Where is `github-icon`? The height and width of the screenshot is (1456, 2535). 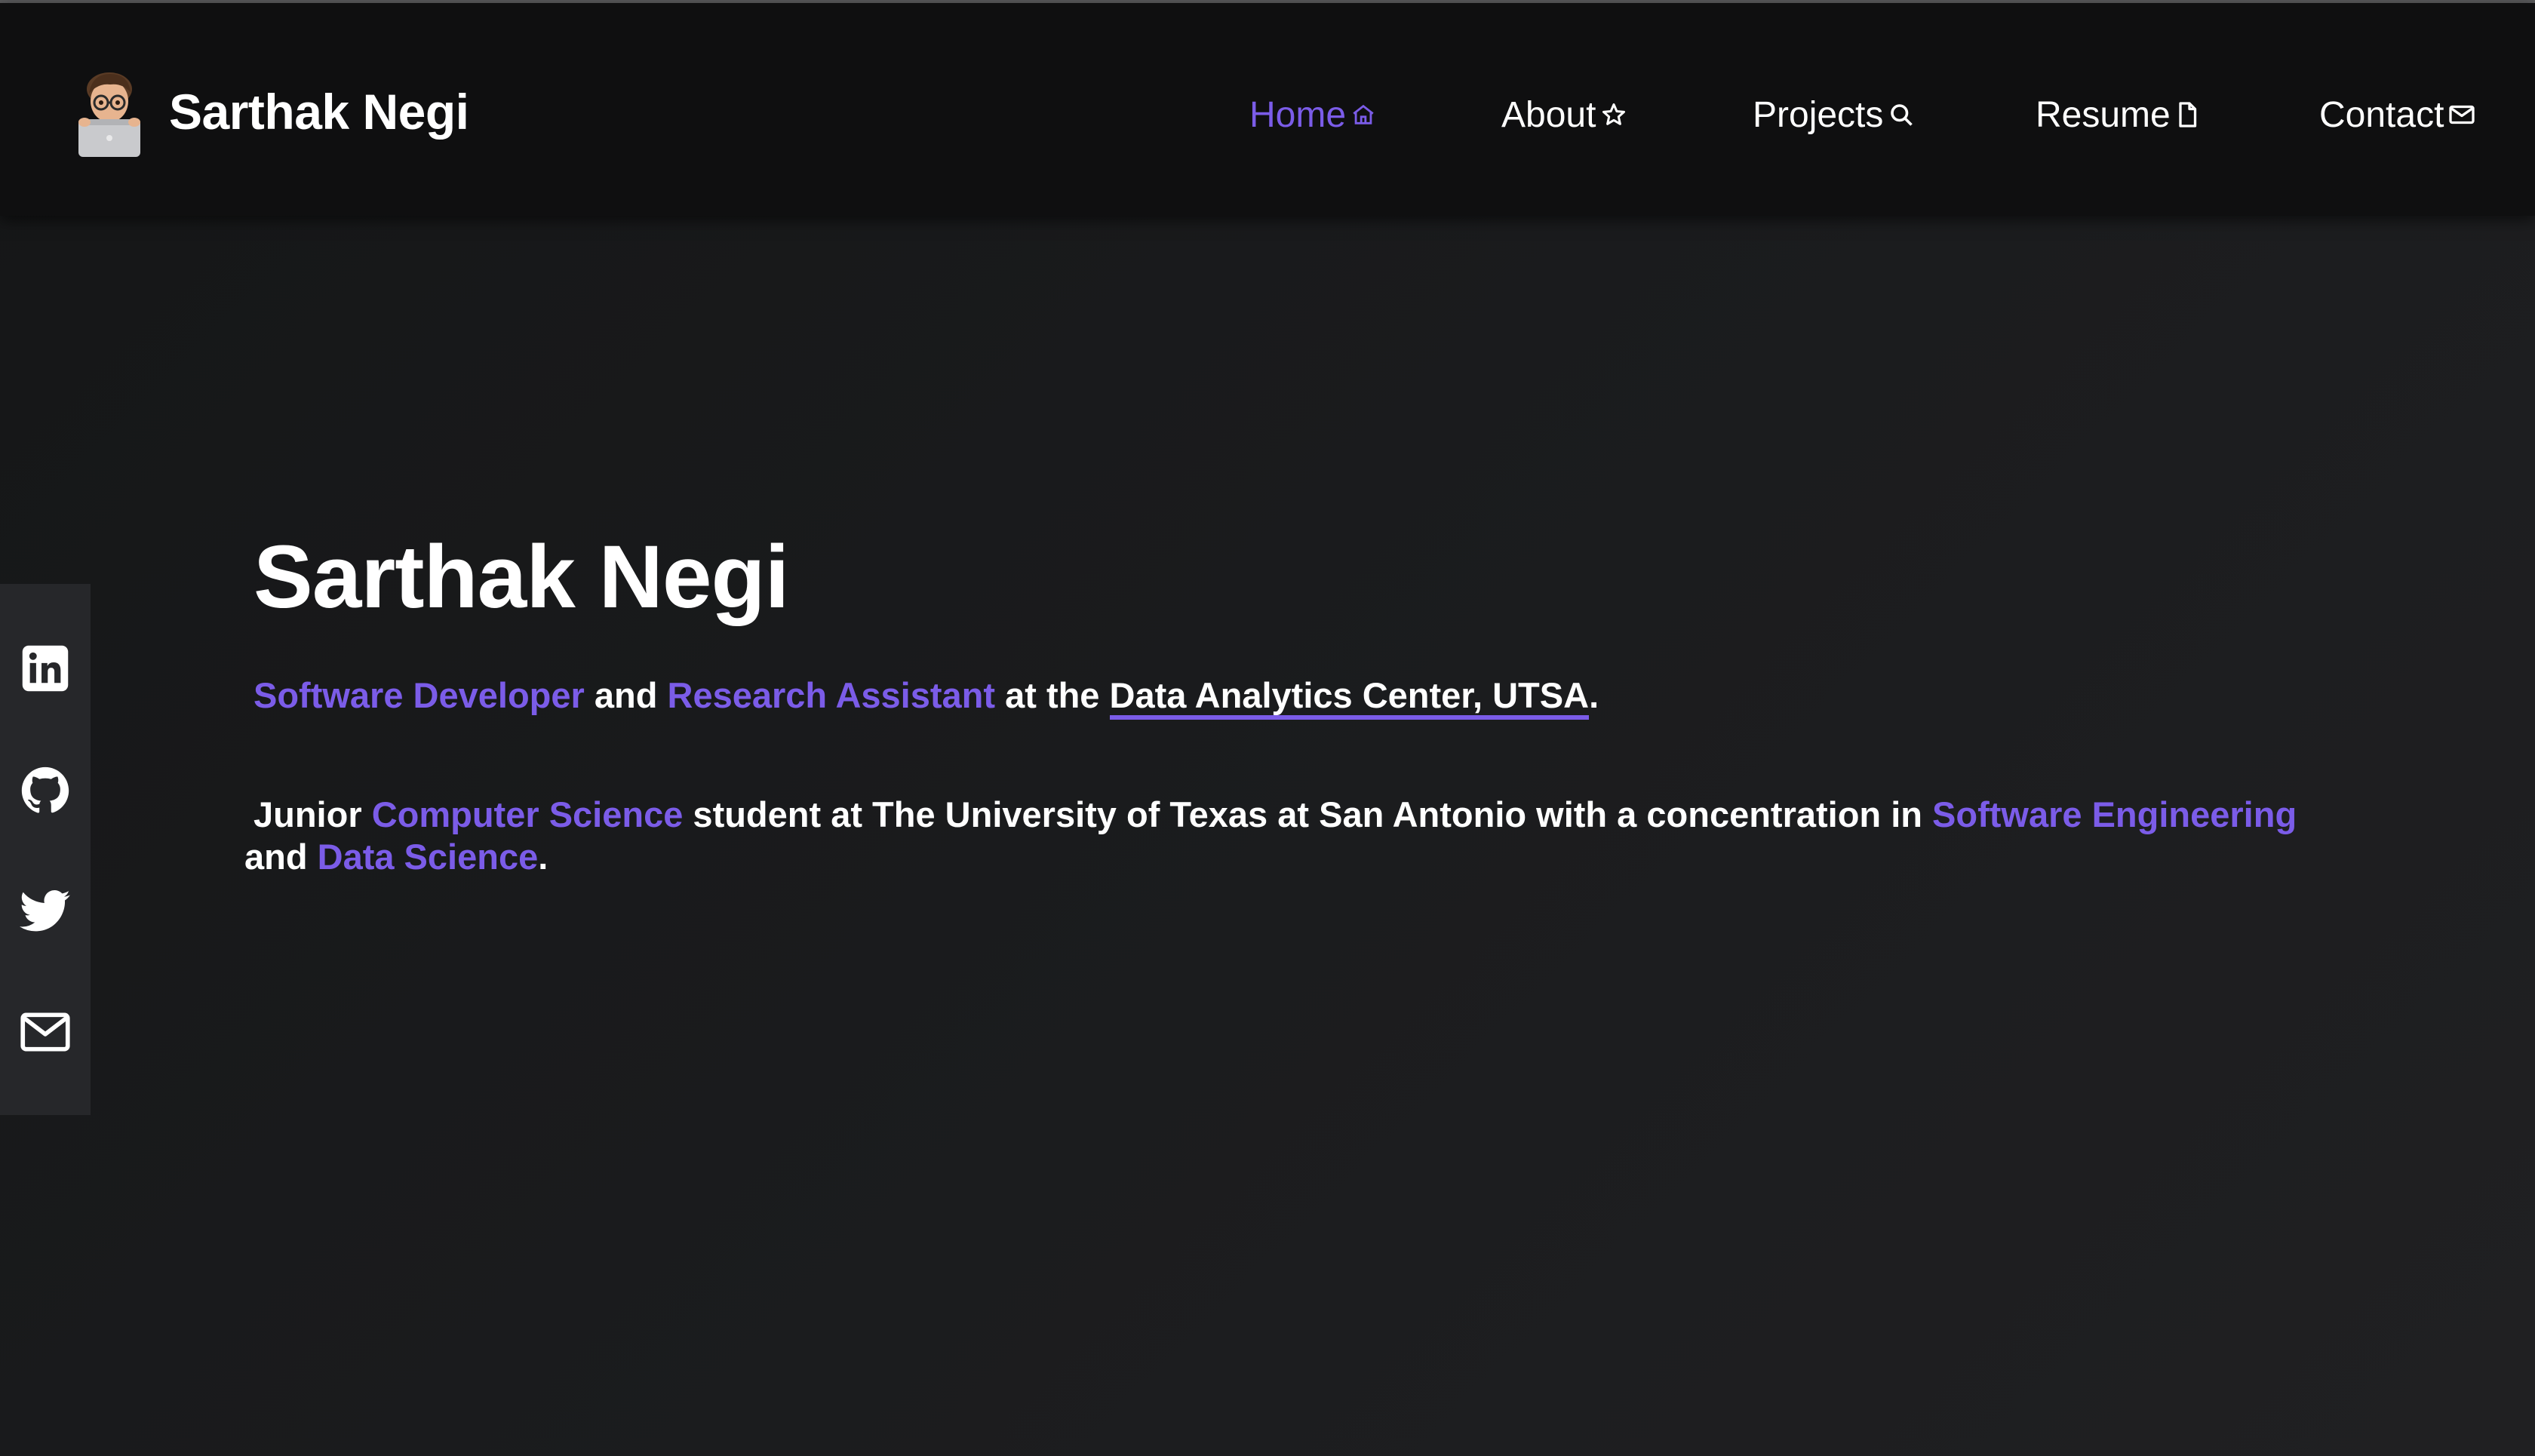 github-icon is located at coordinates (45, 789).